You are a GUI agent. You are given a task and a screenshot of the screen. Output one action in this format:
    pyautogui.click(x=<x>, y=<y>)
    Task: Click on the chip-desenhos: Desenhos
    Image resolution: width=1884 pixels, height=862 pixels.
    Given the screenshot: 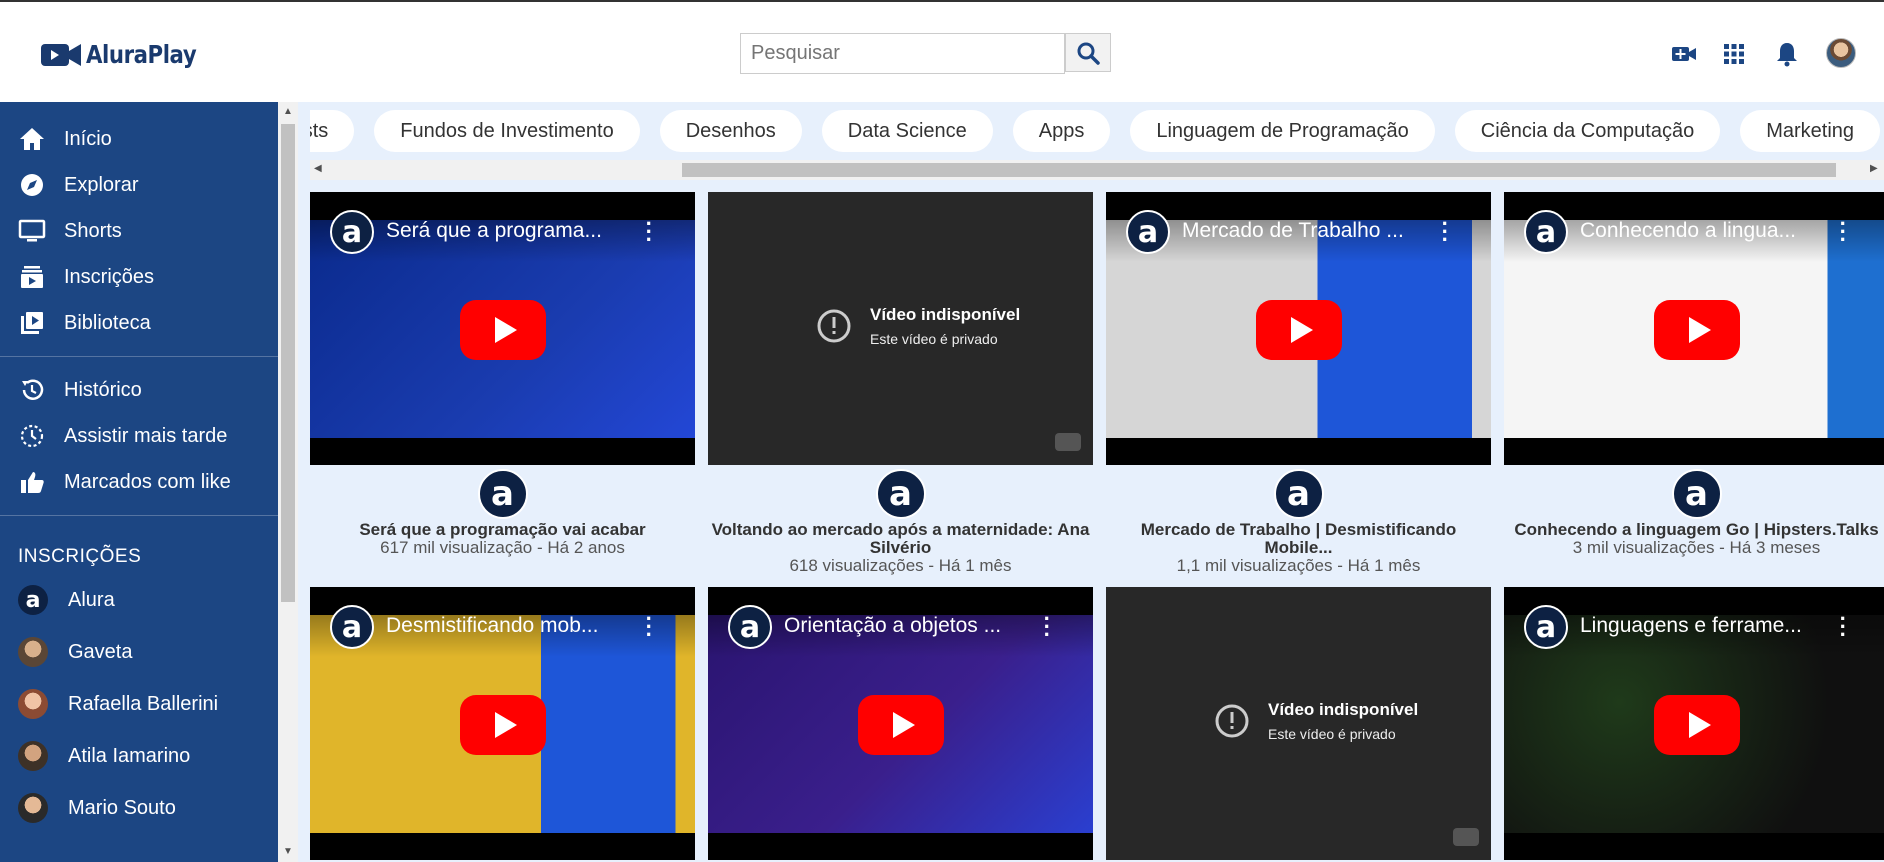 What is the action you would take?
    pyautogui.click(x=730, y=131)
    